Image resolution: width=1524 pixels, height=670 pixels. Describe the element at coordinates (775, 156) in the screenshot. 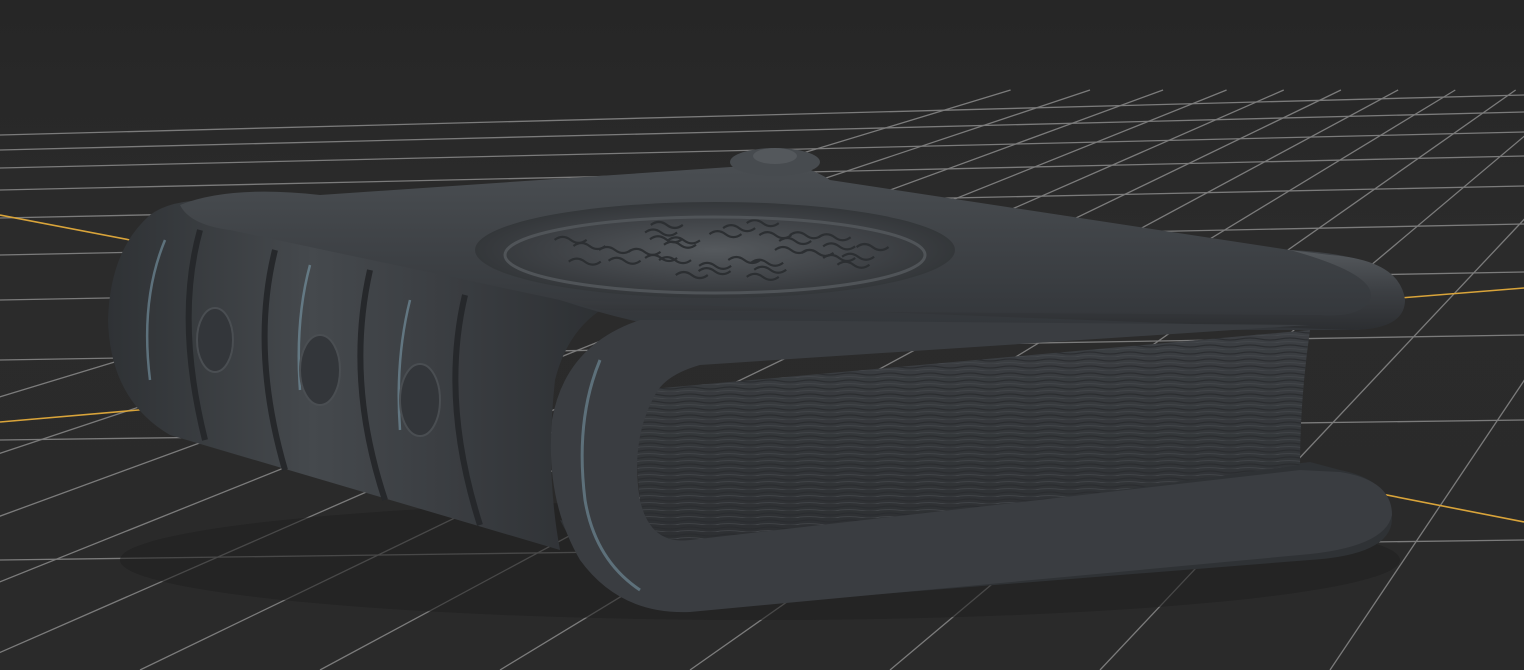

I see `corner-knob-top` at that location.